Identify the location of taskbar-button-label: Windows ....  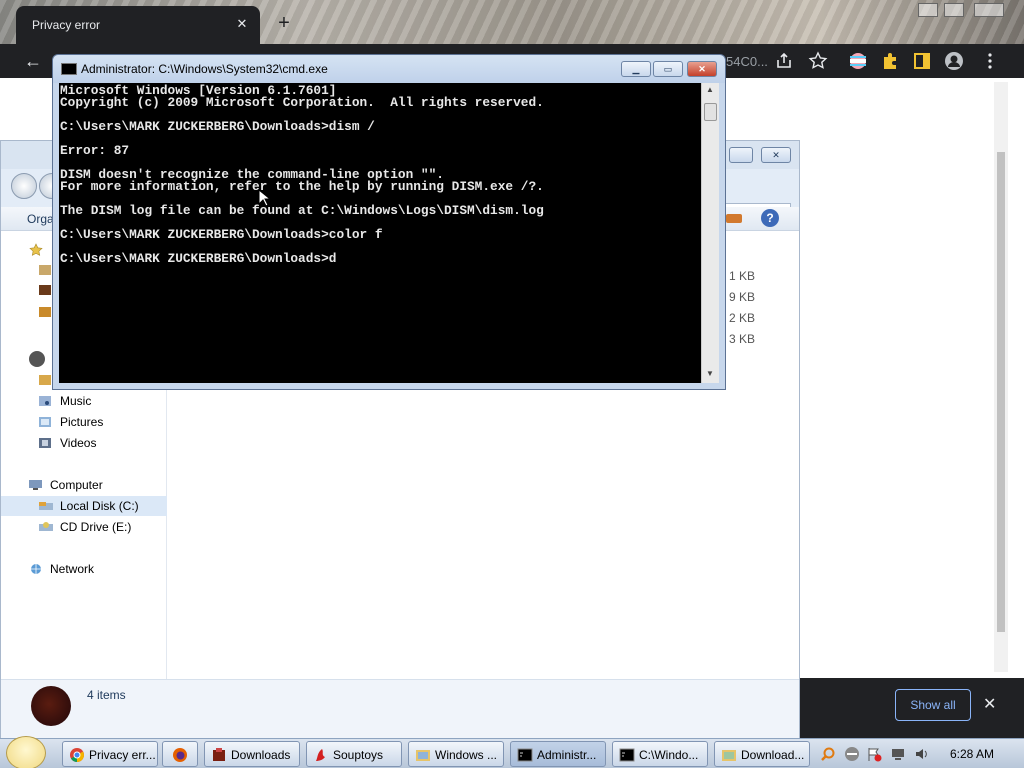
(466, 755).